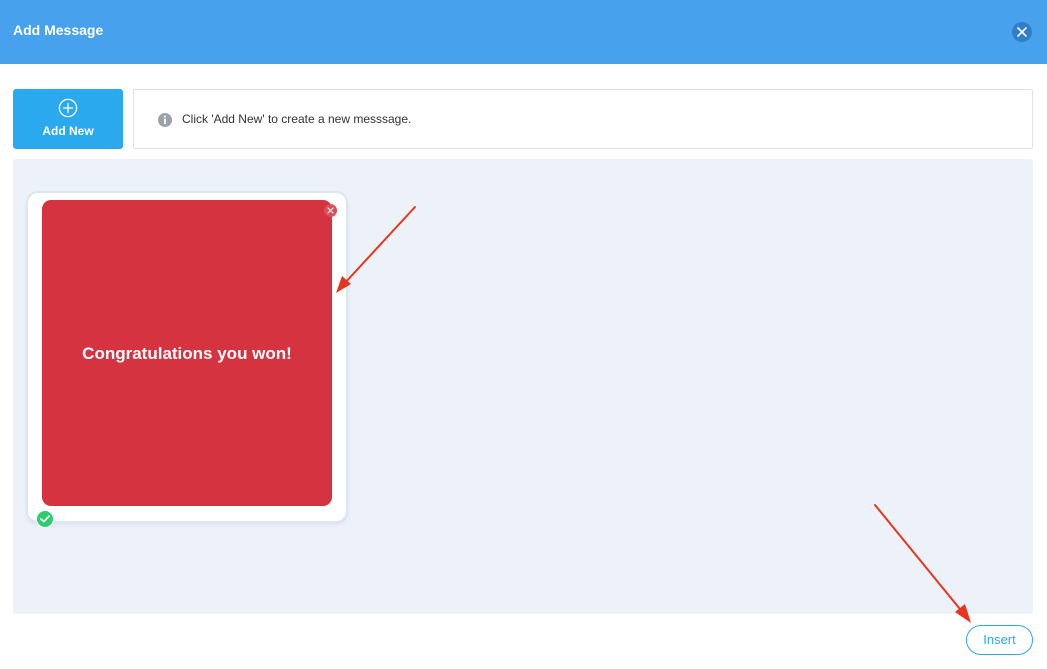 This screenshot has width=1047, height=669. Describe the element at coordinates (68, 108) in the screenshot. I see `plus-circle-icon` at that location.